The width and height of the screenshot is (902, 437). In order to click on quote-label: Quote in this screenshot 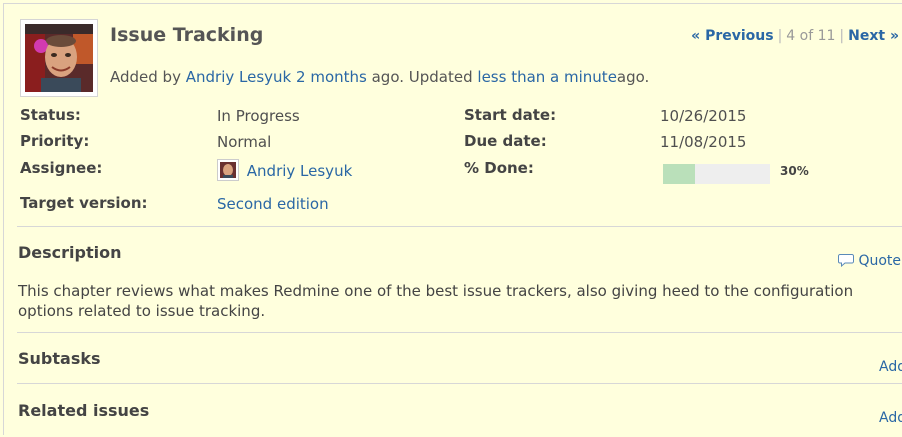, I will do `click(880, 261)`.